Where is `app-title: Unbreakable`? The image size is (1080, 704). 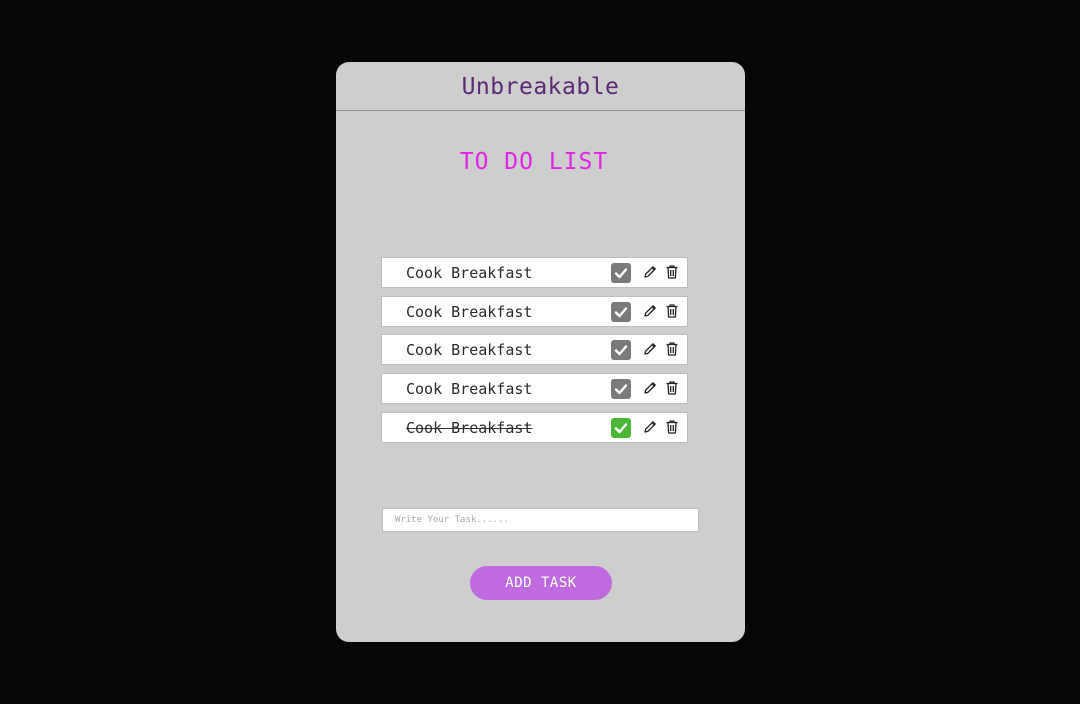
app-title: Unbreakable is located at coordinates (540, 87).